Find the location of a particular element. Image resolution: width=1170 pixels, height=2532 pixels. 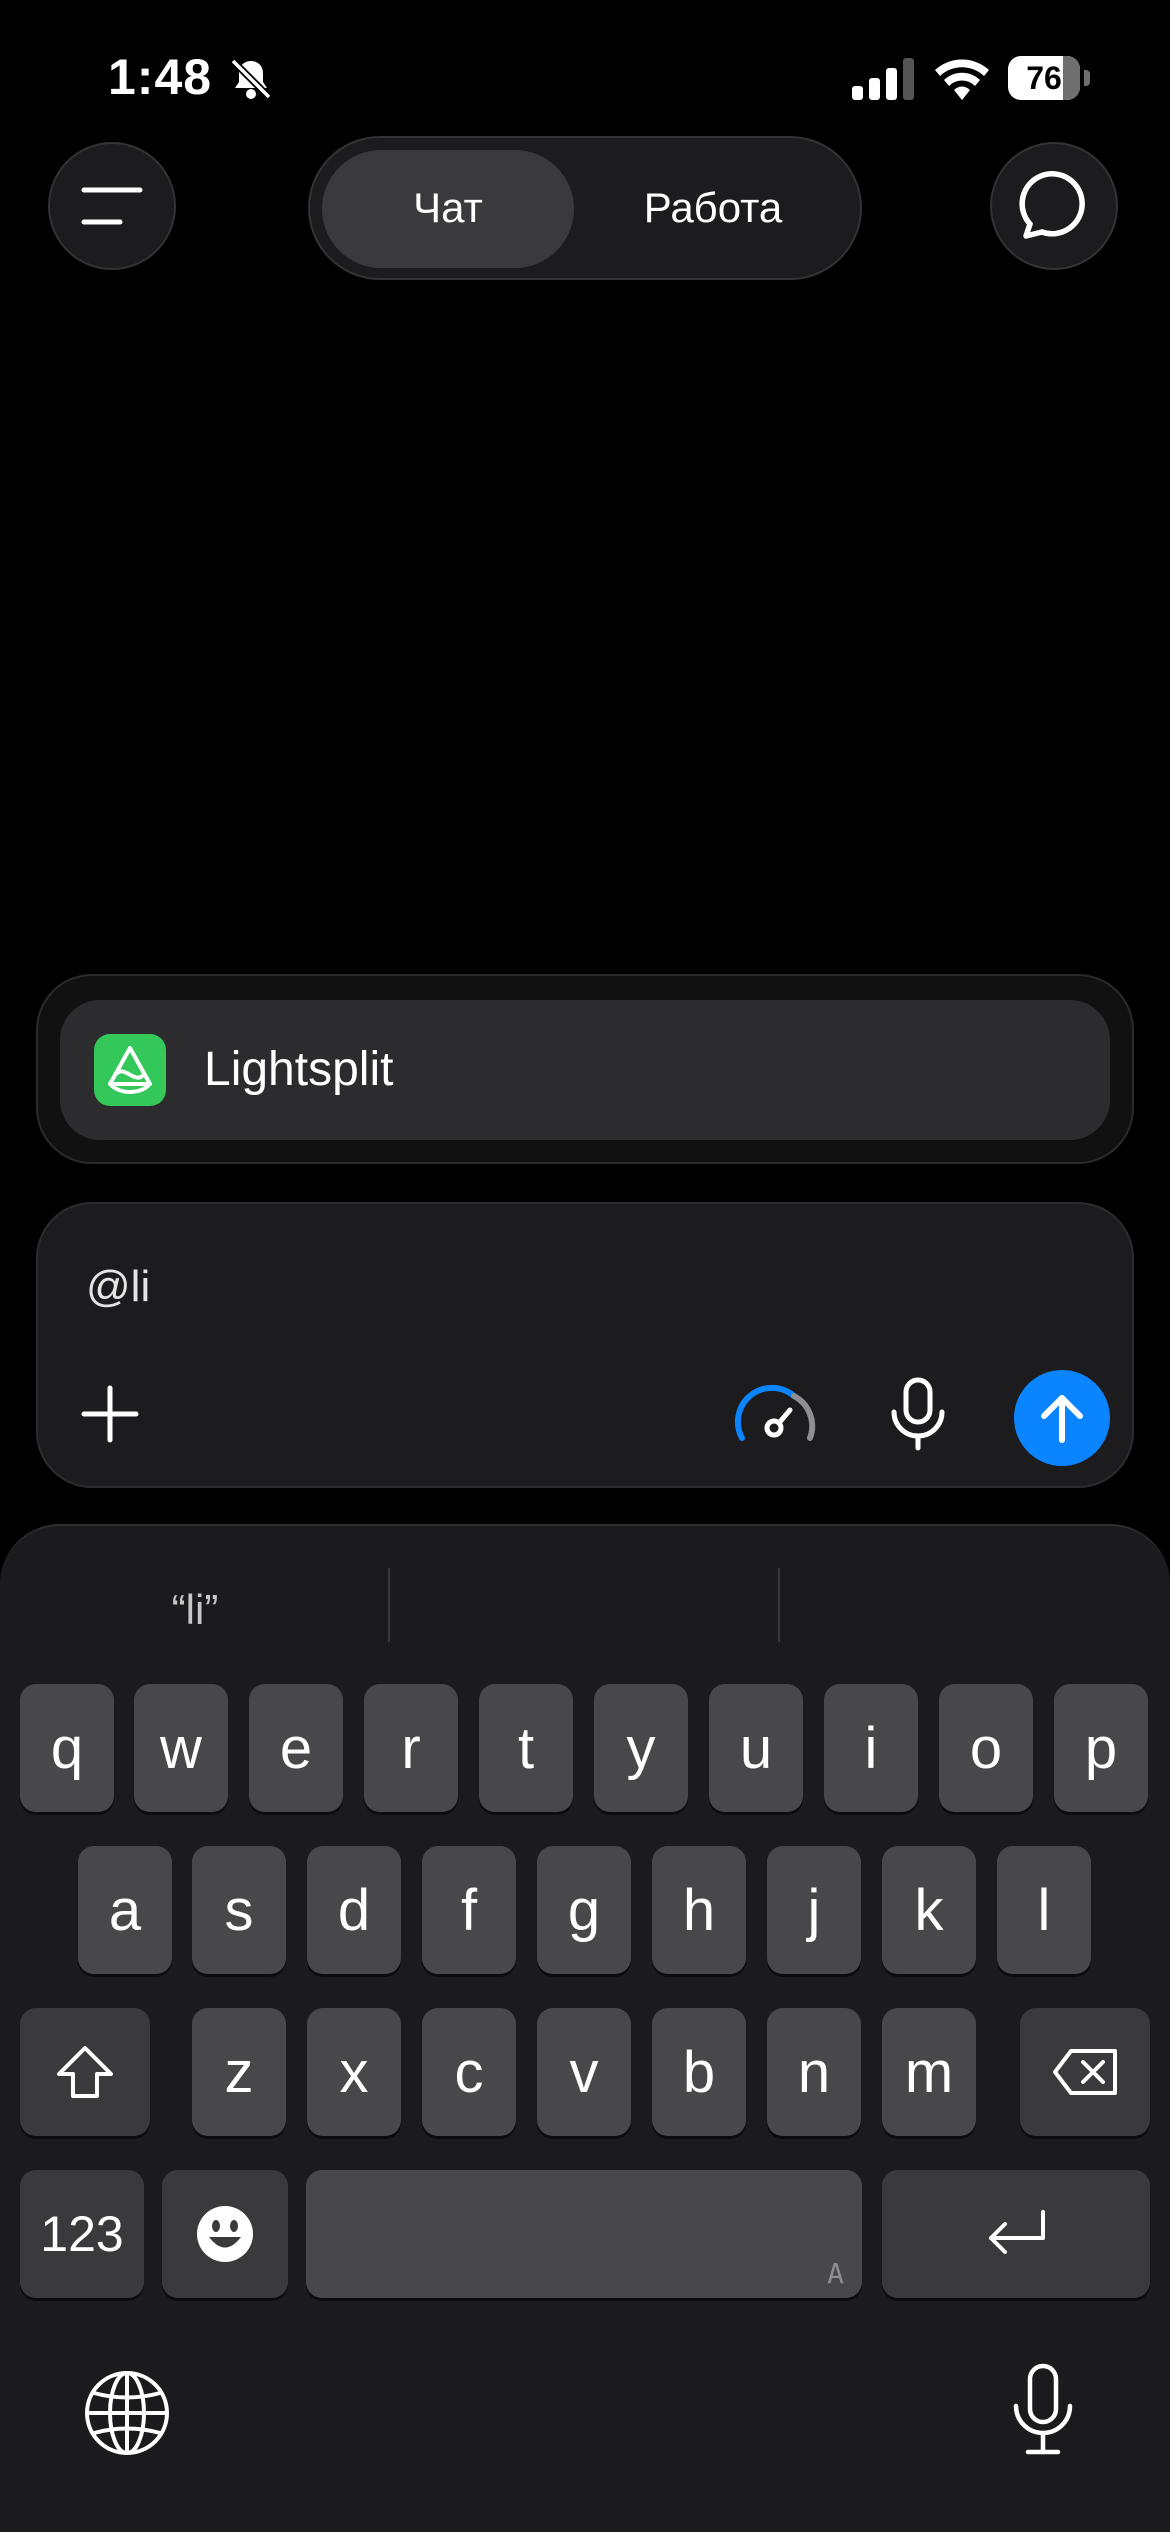

new-chat-button is located at coordinates (1054, 206).